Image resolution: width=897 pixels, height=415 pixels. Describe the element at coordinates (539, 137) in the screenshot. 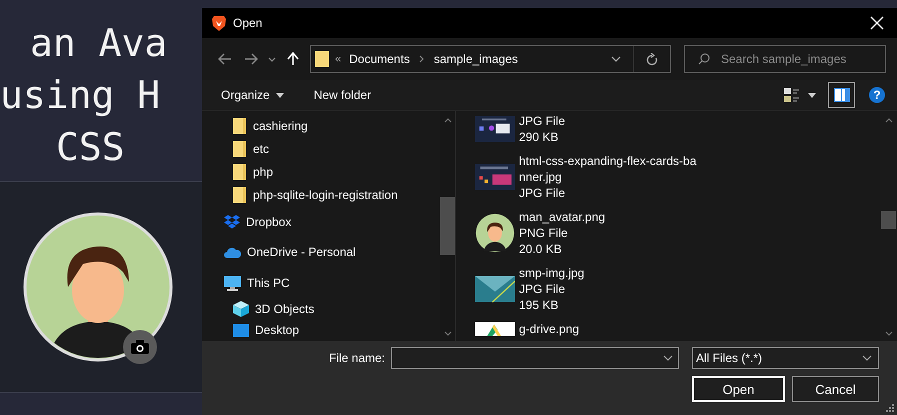

I see `file-size: 290 KB` at that location.